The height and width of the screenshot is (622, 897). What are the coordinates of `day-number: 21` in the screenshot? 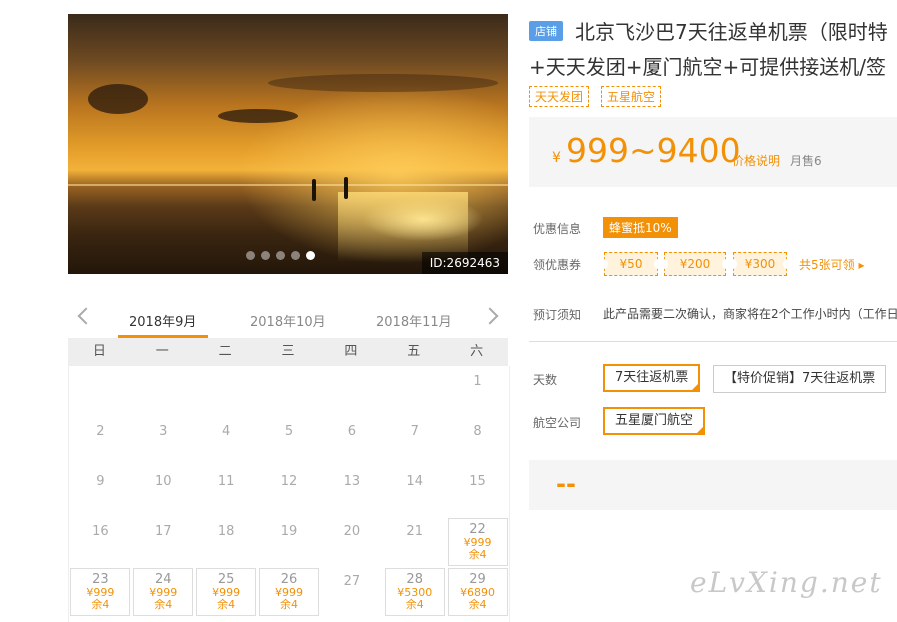 It's located at (414, 531).